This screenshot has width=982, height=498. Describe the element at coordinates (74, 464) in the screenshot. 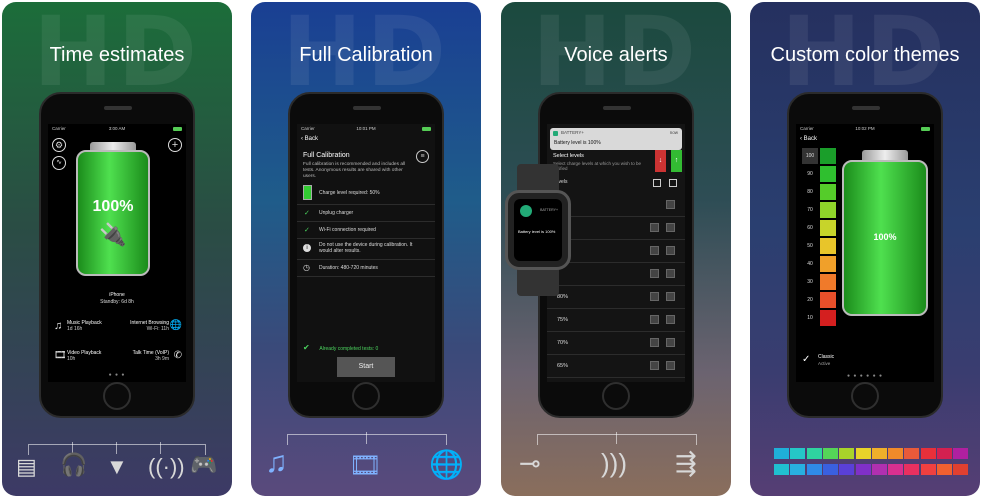

I see `headphones-icon: 🎧` at that location.